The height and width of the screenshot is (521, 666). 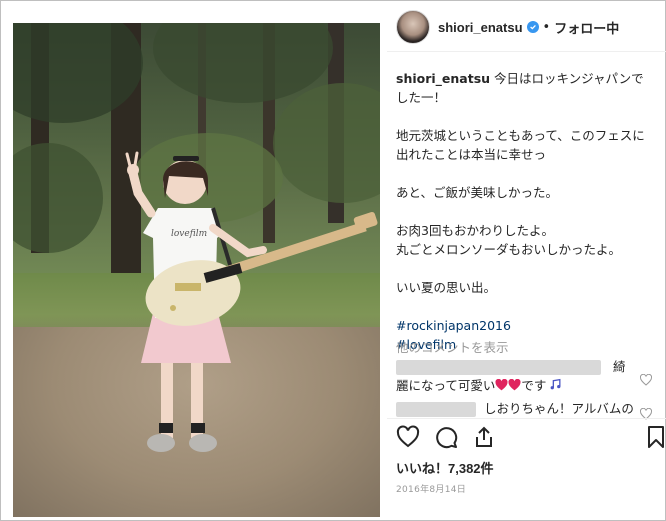 I want to click on comment-line: 麗になって可愛い です, so click(x=521, y=386).